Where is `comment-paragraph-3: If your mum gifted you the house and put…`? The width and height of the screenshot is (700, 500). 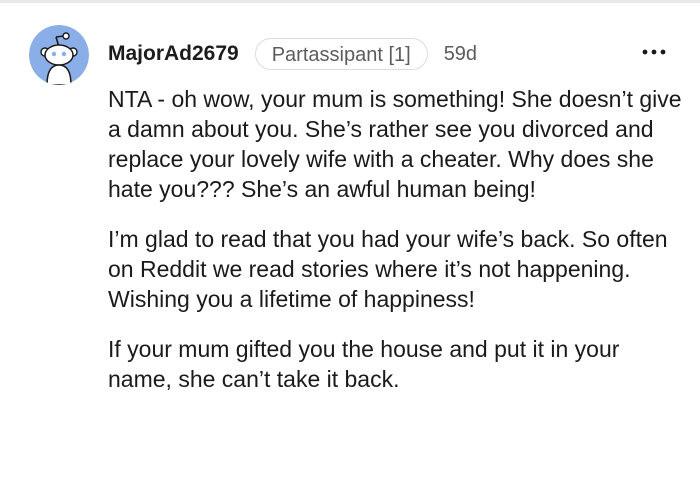 comment-paragraph-3: If your mum gifted you the house and put… is located at coordinates (364, 364).